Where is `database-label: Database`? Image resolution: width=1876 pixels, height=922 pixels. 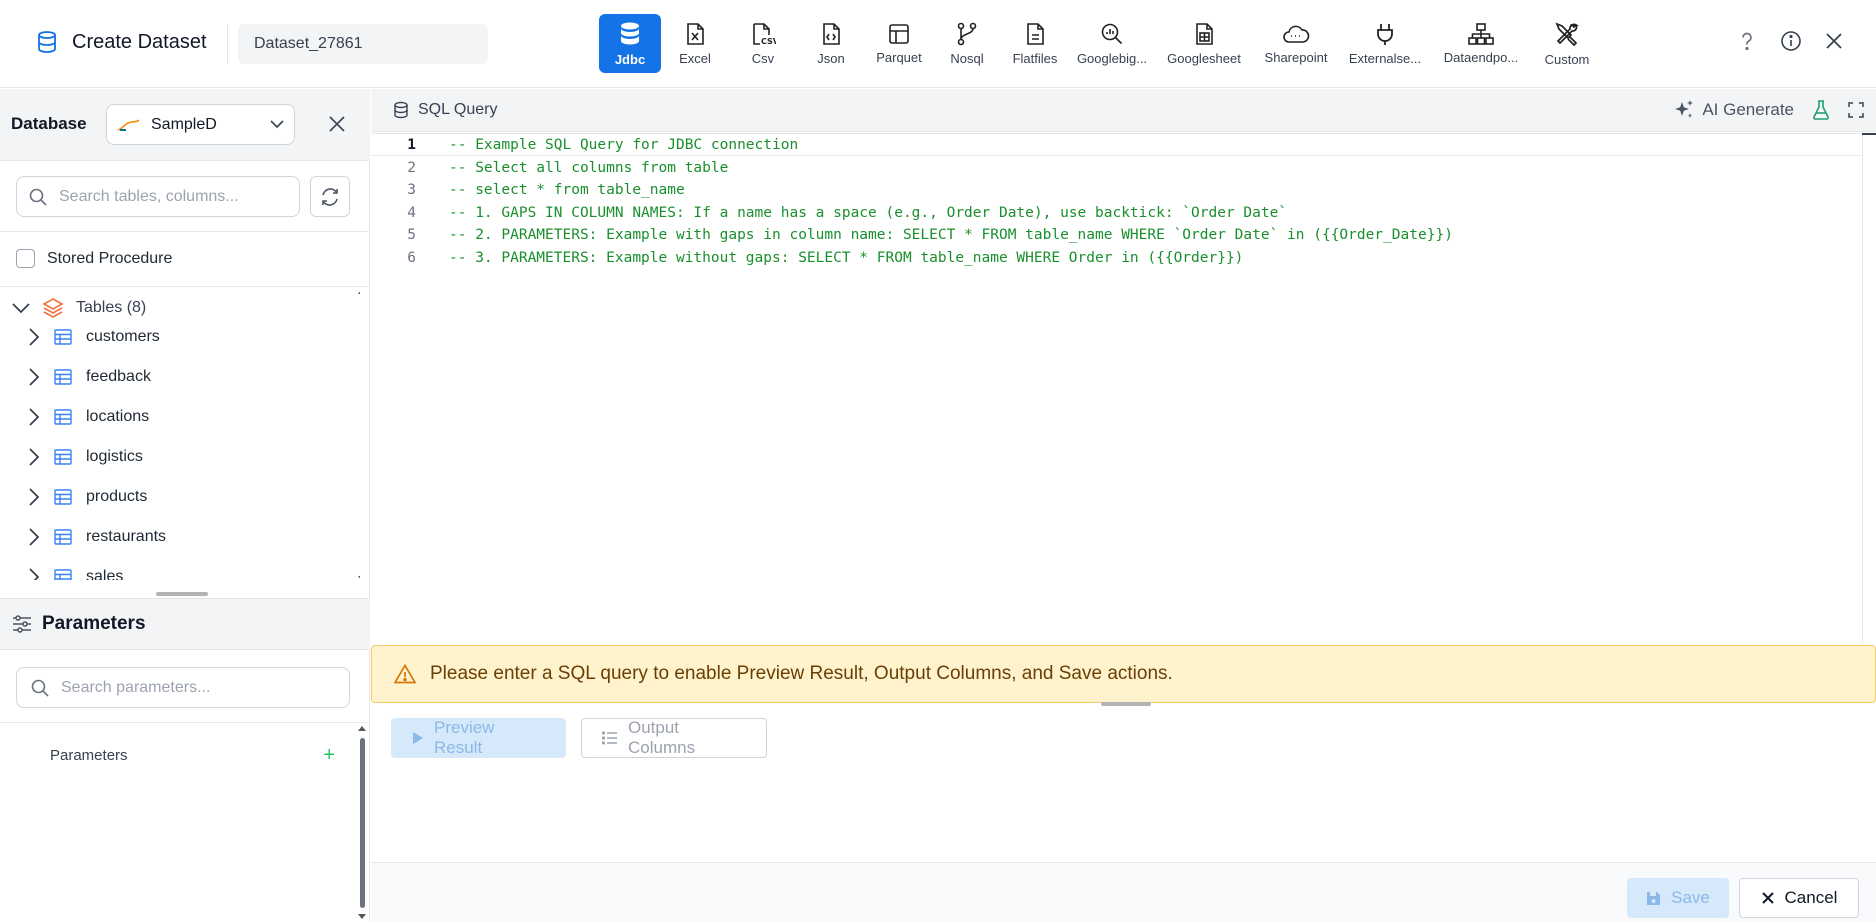 database-label: Database is located at coordinates (49, 123).